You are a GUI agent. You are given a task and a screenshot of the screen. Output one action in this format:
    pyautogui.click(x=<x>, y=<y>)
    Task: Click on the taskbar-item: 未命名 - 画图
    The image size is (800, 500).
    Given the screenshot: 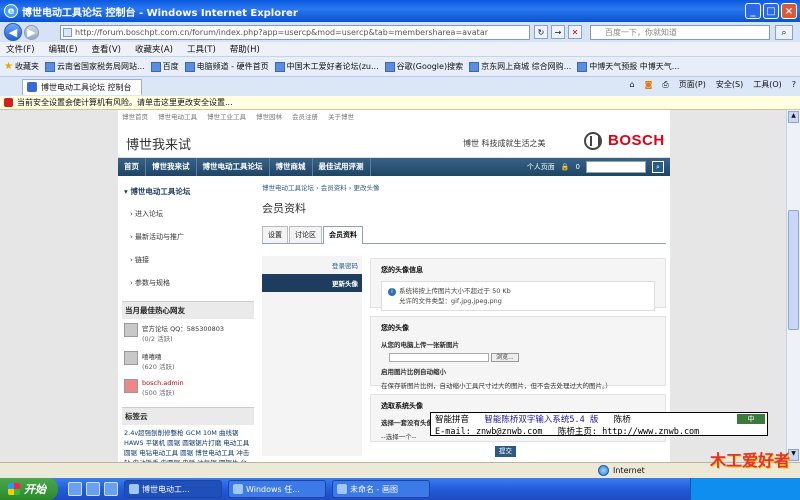 What is the action you would take?
    pyautogui.click(x=381, y=489)
    